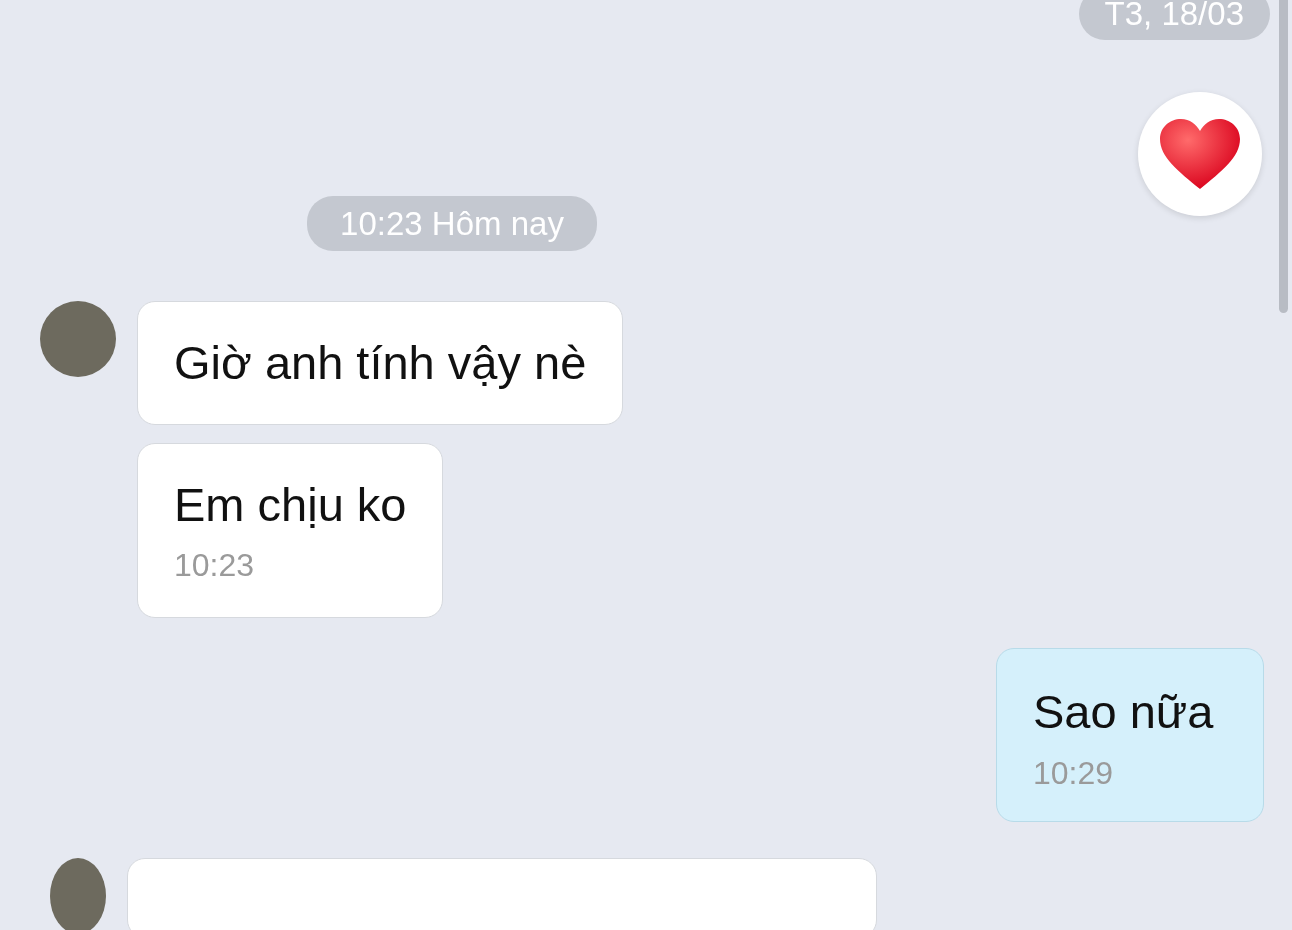  Describe the element at coordinates (290, 505) in the screenshot. I see `message-text: Em chịu ko` at that location.